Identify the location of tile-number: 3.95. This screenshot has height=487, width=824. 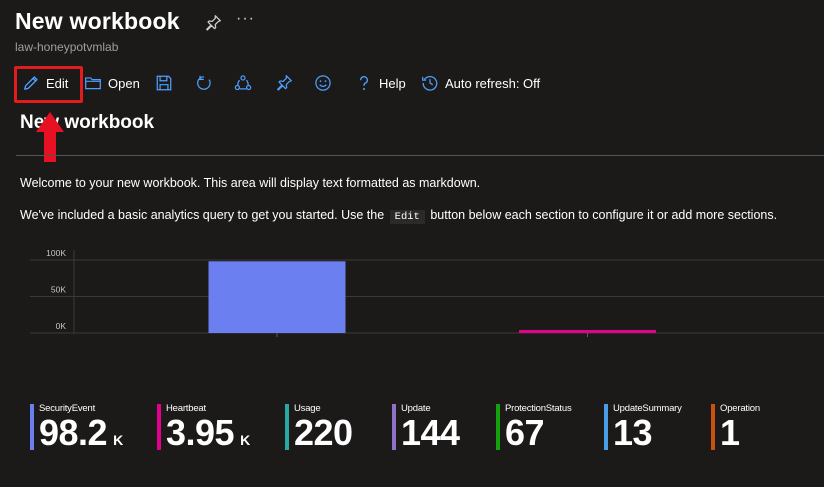
(200, 432).